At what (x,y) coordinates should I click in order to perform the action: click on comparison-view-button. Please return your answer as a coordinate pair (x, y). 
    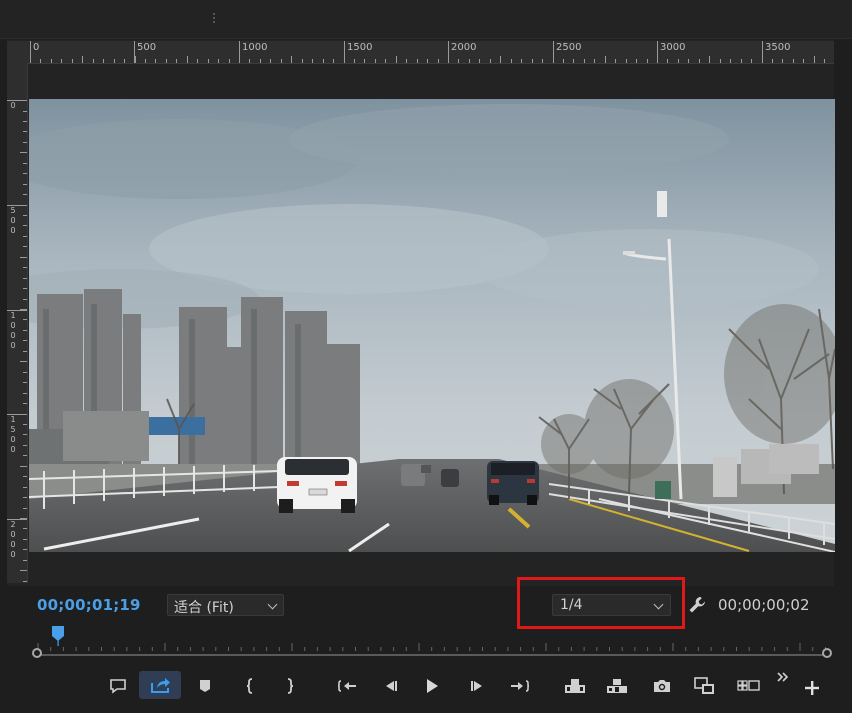
    Looking at the image, I should click on (705, 686).